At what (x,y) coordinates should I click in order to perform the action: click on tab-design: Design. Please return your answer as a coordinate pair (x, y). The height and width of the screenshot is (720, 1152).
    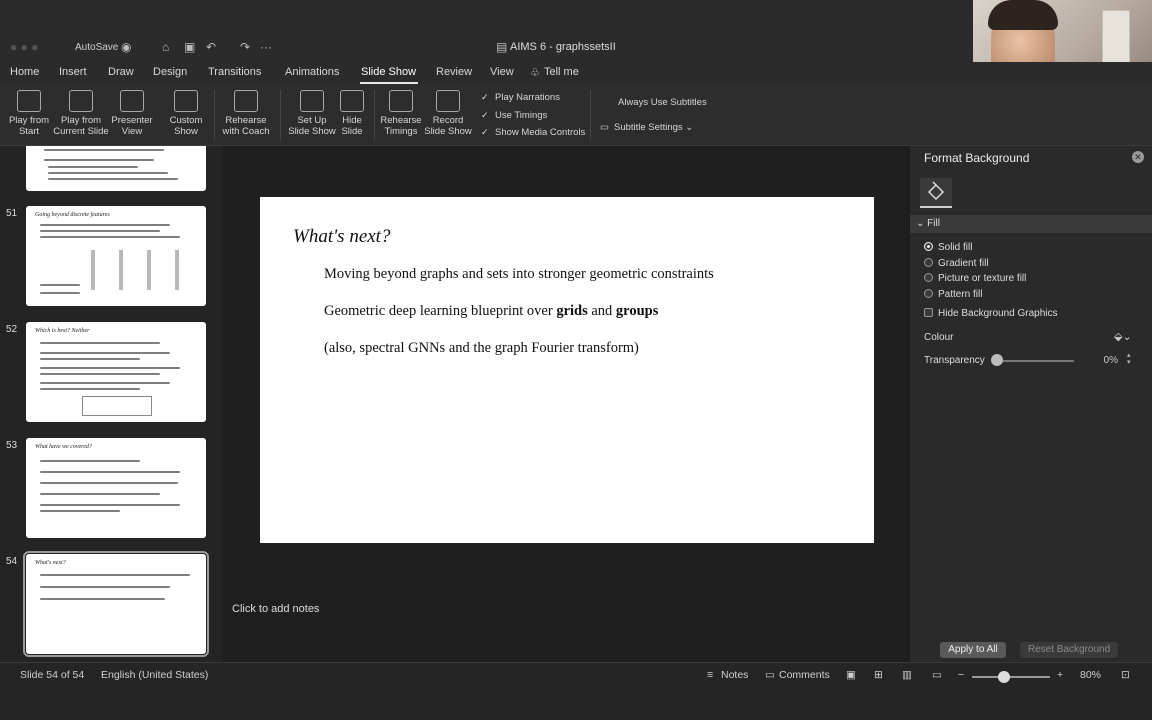
    Looking at the image, I should click on (170, 72).